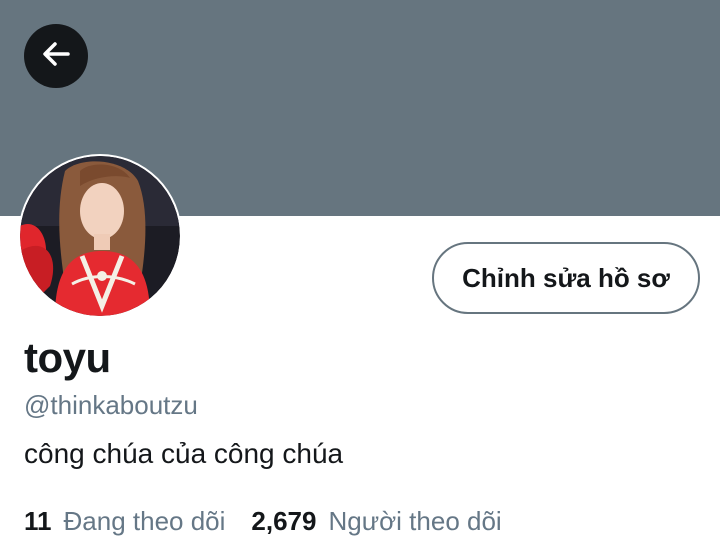 The width and height of the screenshot is (720, 548). I want to click on following-stat: 11 Đang theo dõi, so click(124, 521).